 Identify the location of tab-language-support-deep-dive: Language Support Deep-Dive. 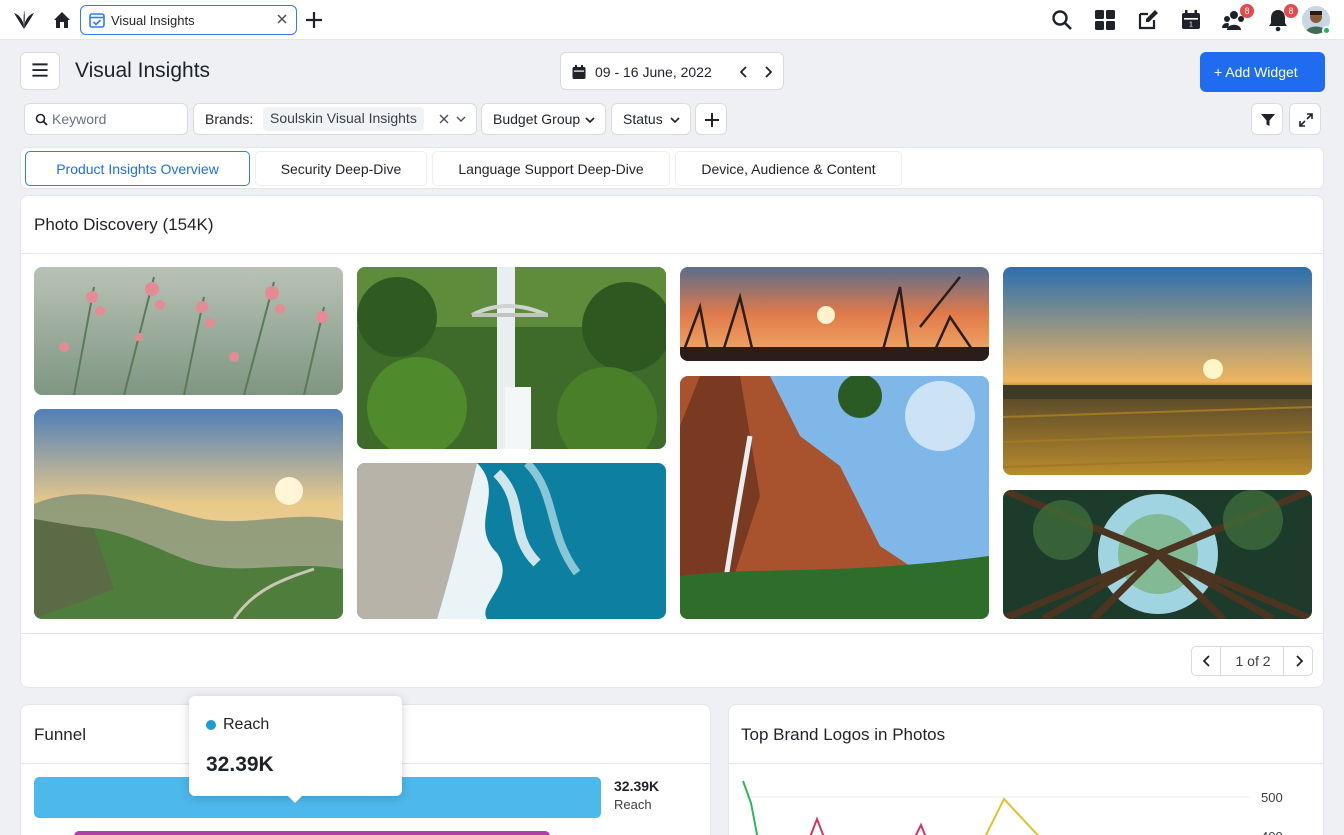
(551, 168).